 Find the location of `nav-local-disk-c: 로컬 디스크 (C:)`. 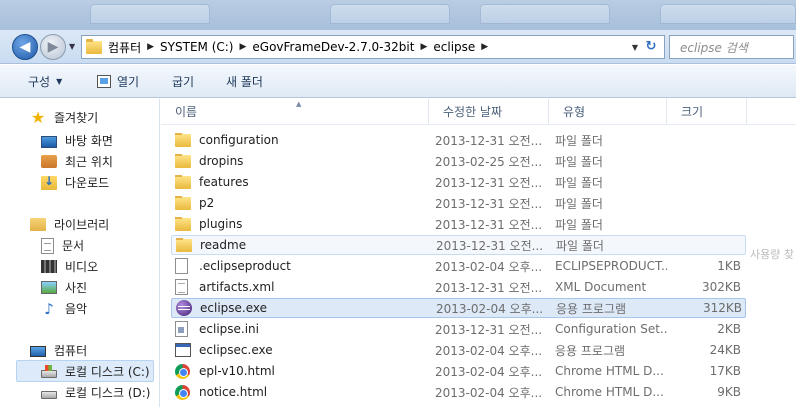

nav-local-disk-c: 로컬 디스크 (C:) is located at coordinates (85, 371).